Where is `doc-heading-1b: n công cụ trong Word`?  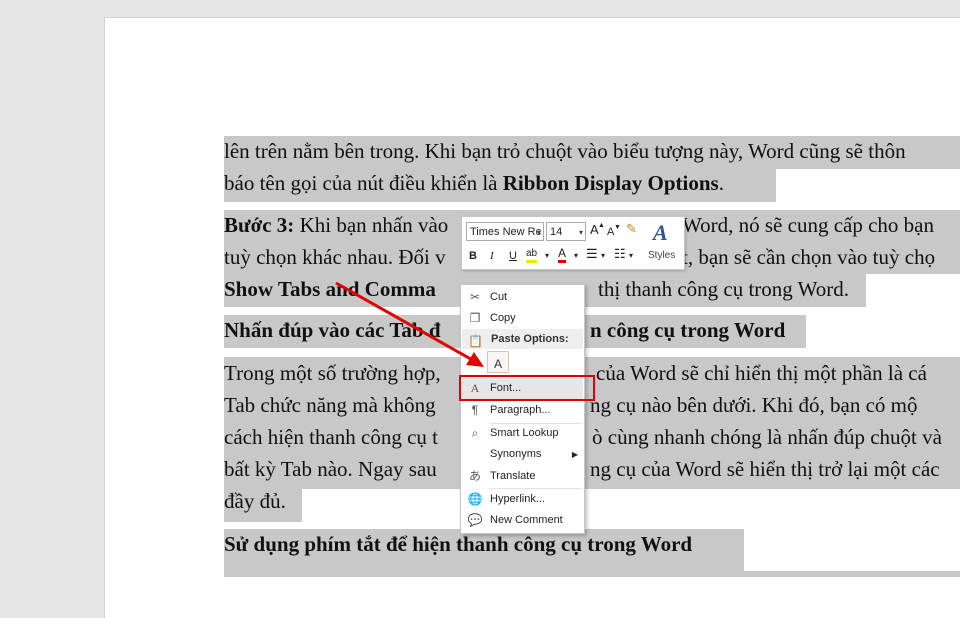 doc-heading-1b: n công cụ trong Word is located at coordinates (688, 330).